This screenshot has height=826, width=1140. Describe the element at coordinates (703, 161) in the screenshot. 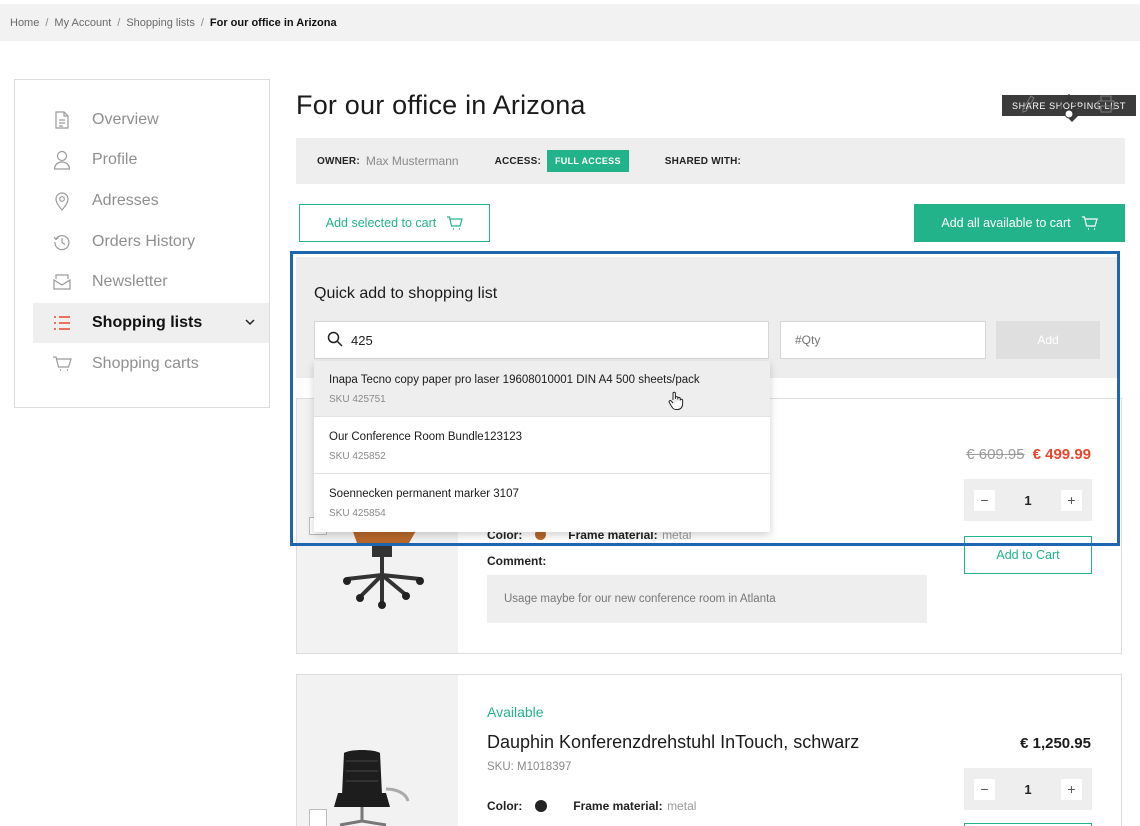

I see `shared-with-label: SHARED WITH:` at that location.